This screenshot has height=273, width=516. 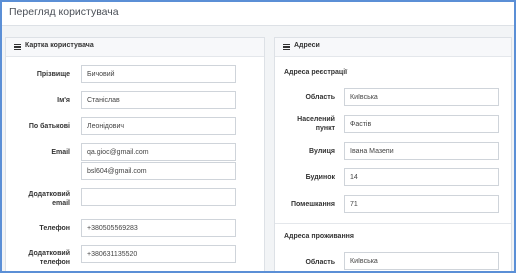 What do you see at coordinates (135, 47) in the screenshot?
I see `user-card-header: Картка користувача` at bounding box center [135, 47].